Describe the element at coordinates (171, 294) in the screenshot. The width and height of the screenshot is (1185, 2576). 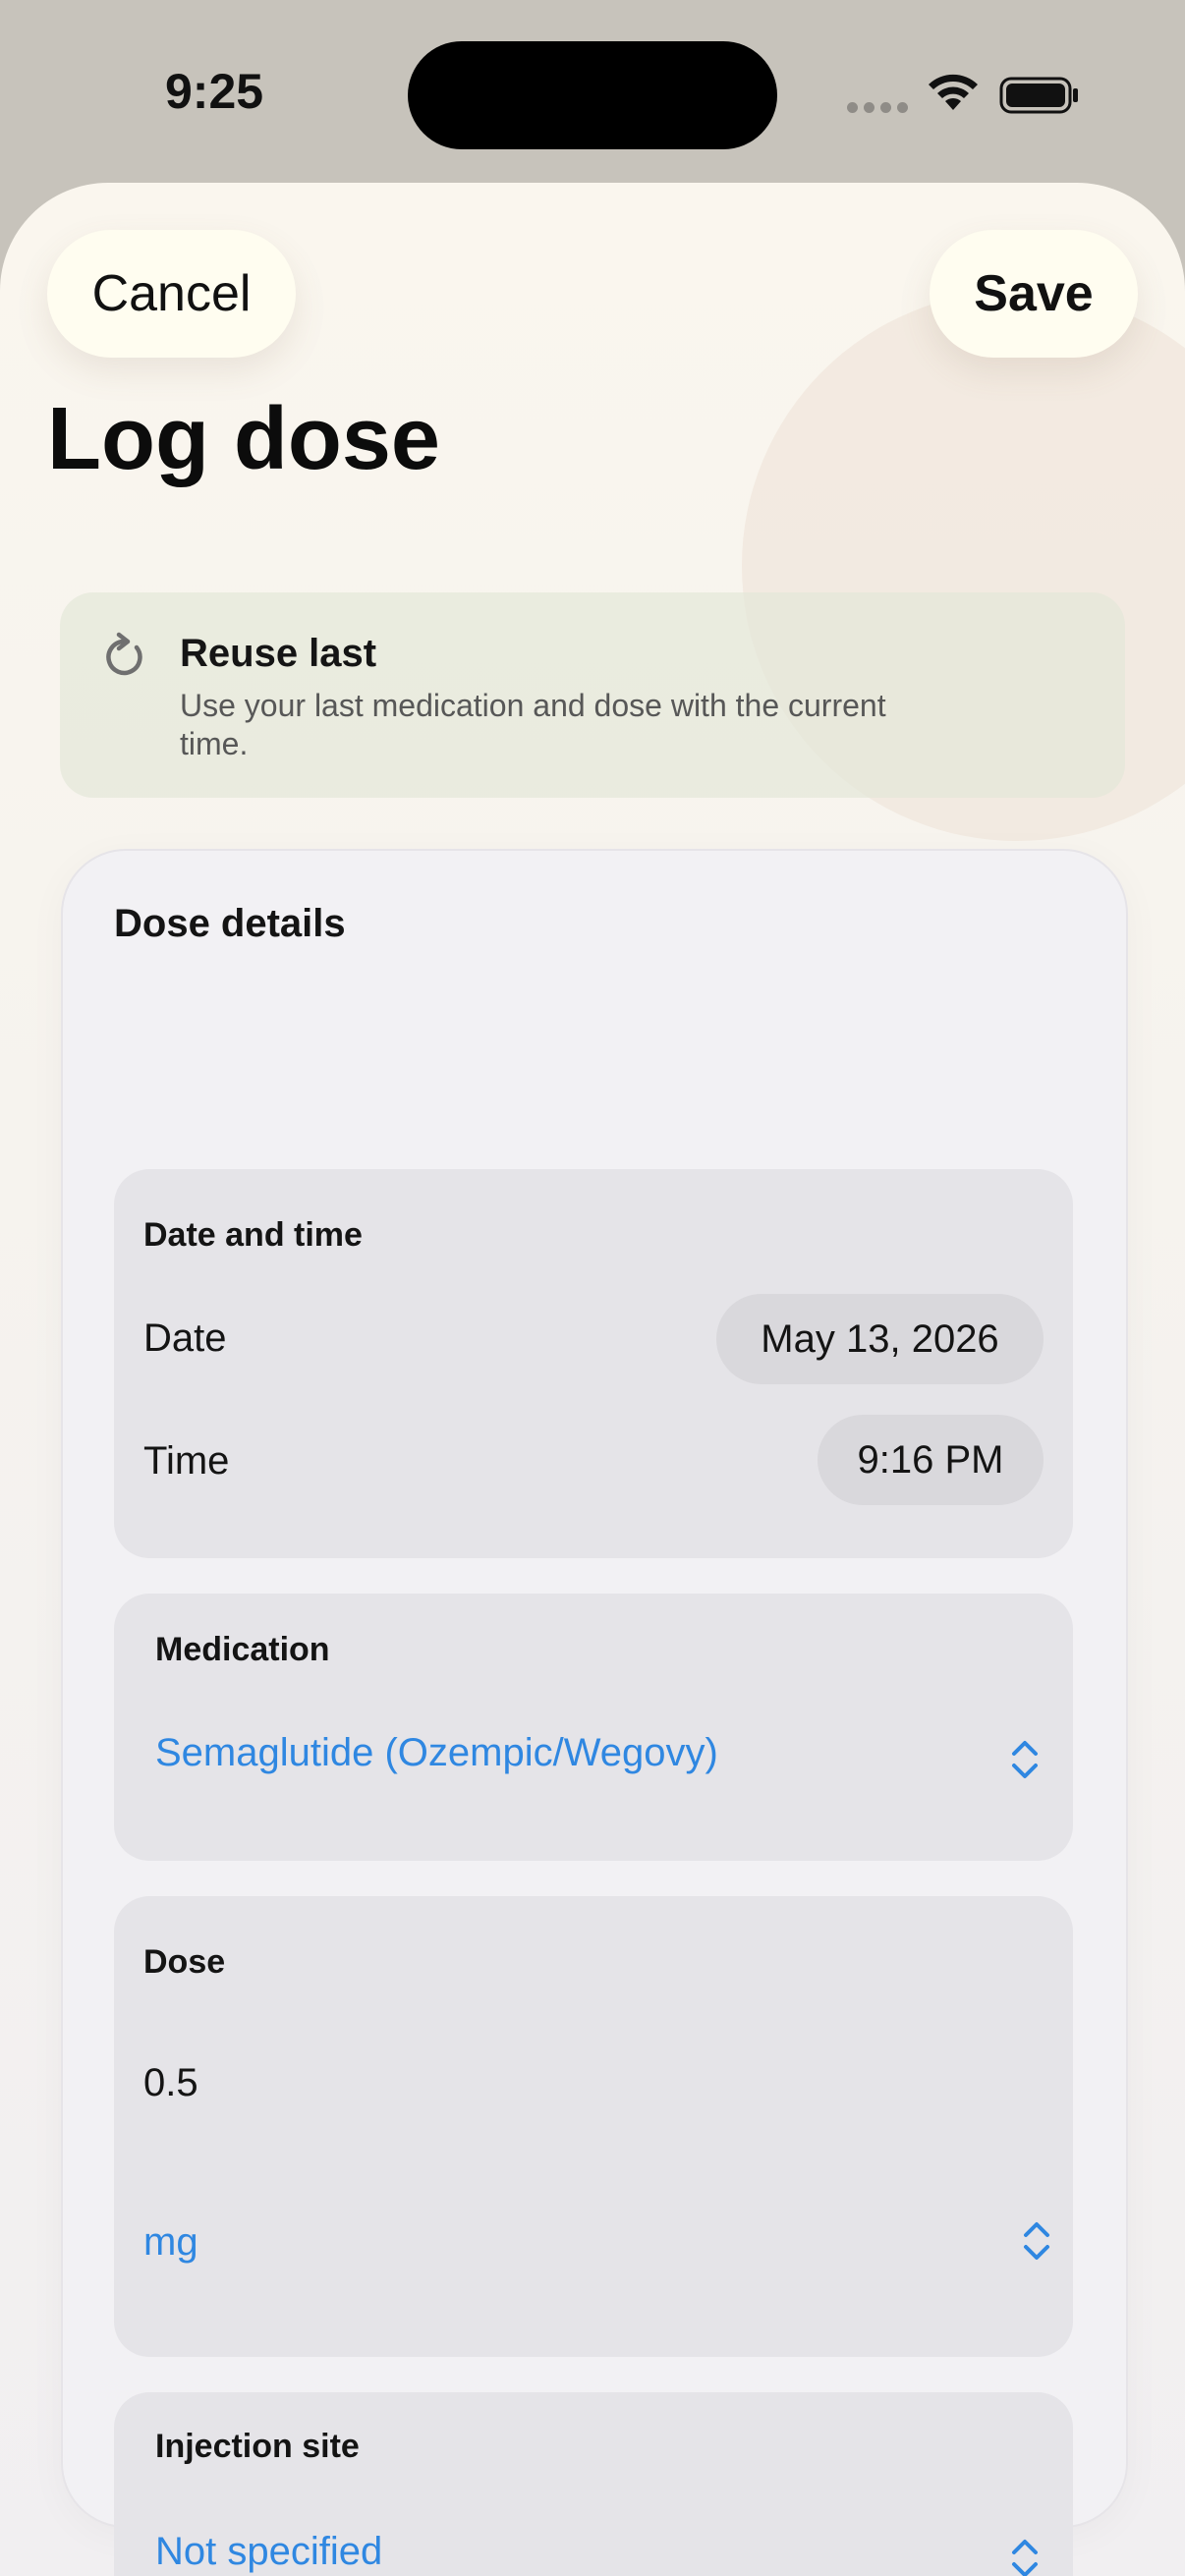
I see `cancel-button: Cancel` at that location.